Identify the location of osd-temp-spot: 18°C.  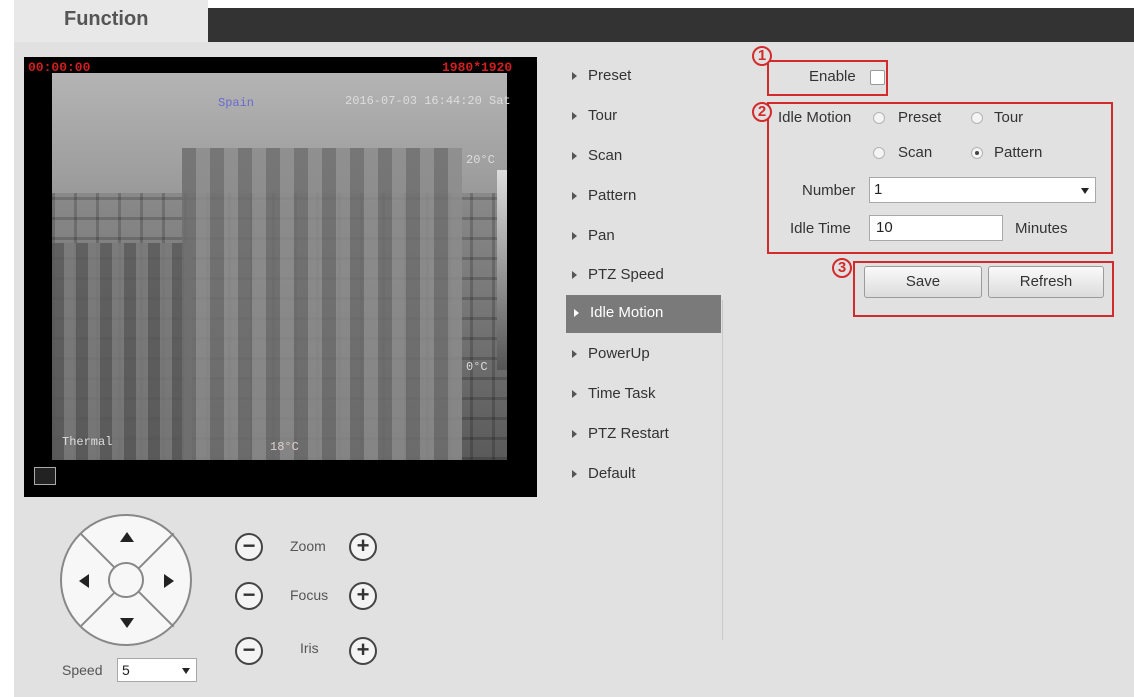
(284, 447).